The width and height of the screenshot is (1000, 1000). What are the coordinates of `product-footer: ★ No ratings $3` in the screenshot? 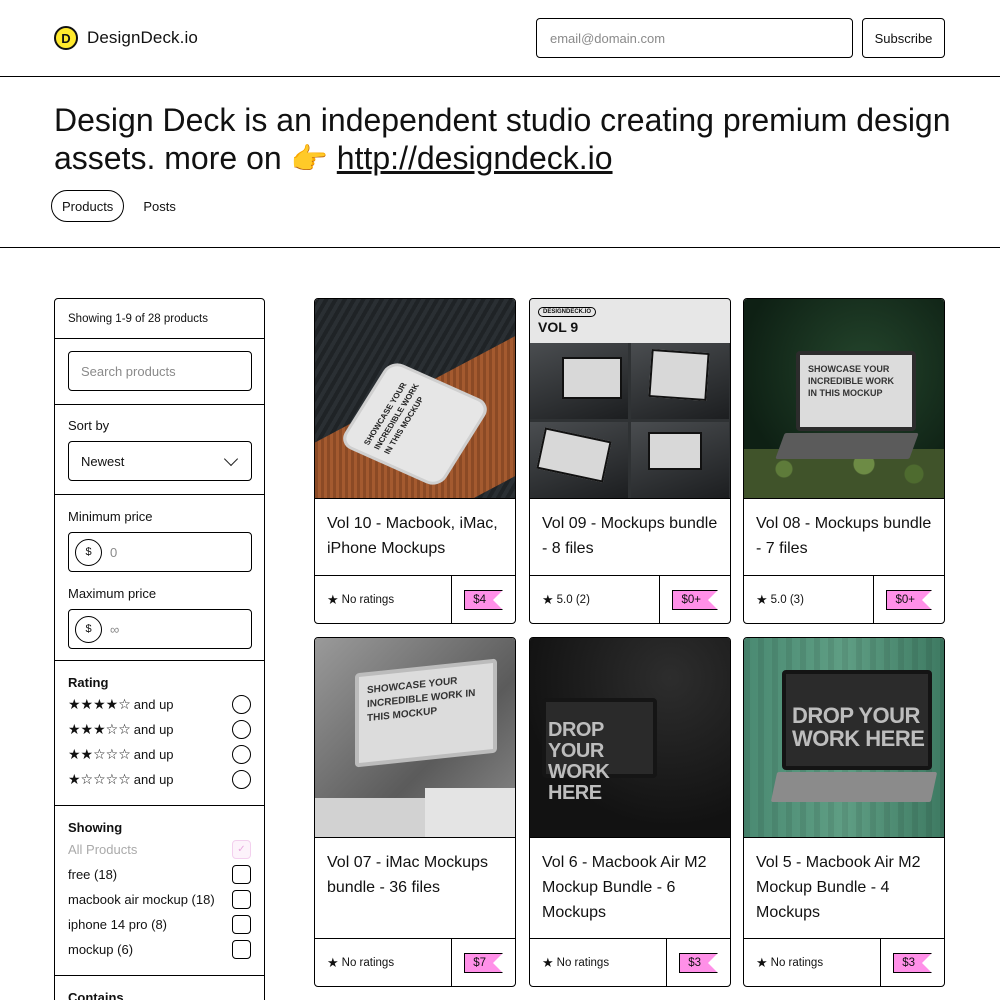 It's located at (844, 962).